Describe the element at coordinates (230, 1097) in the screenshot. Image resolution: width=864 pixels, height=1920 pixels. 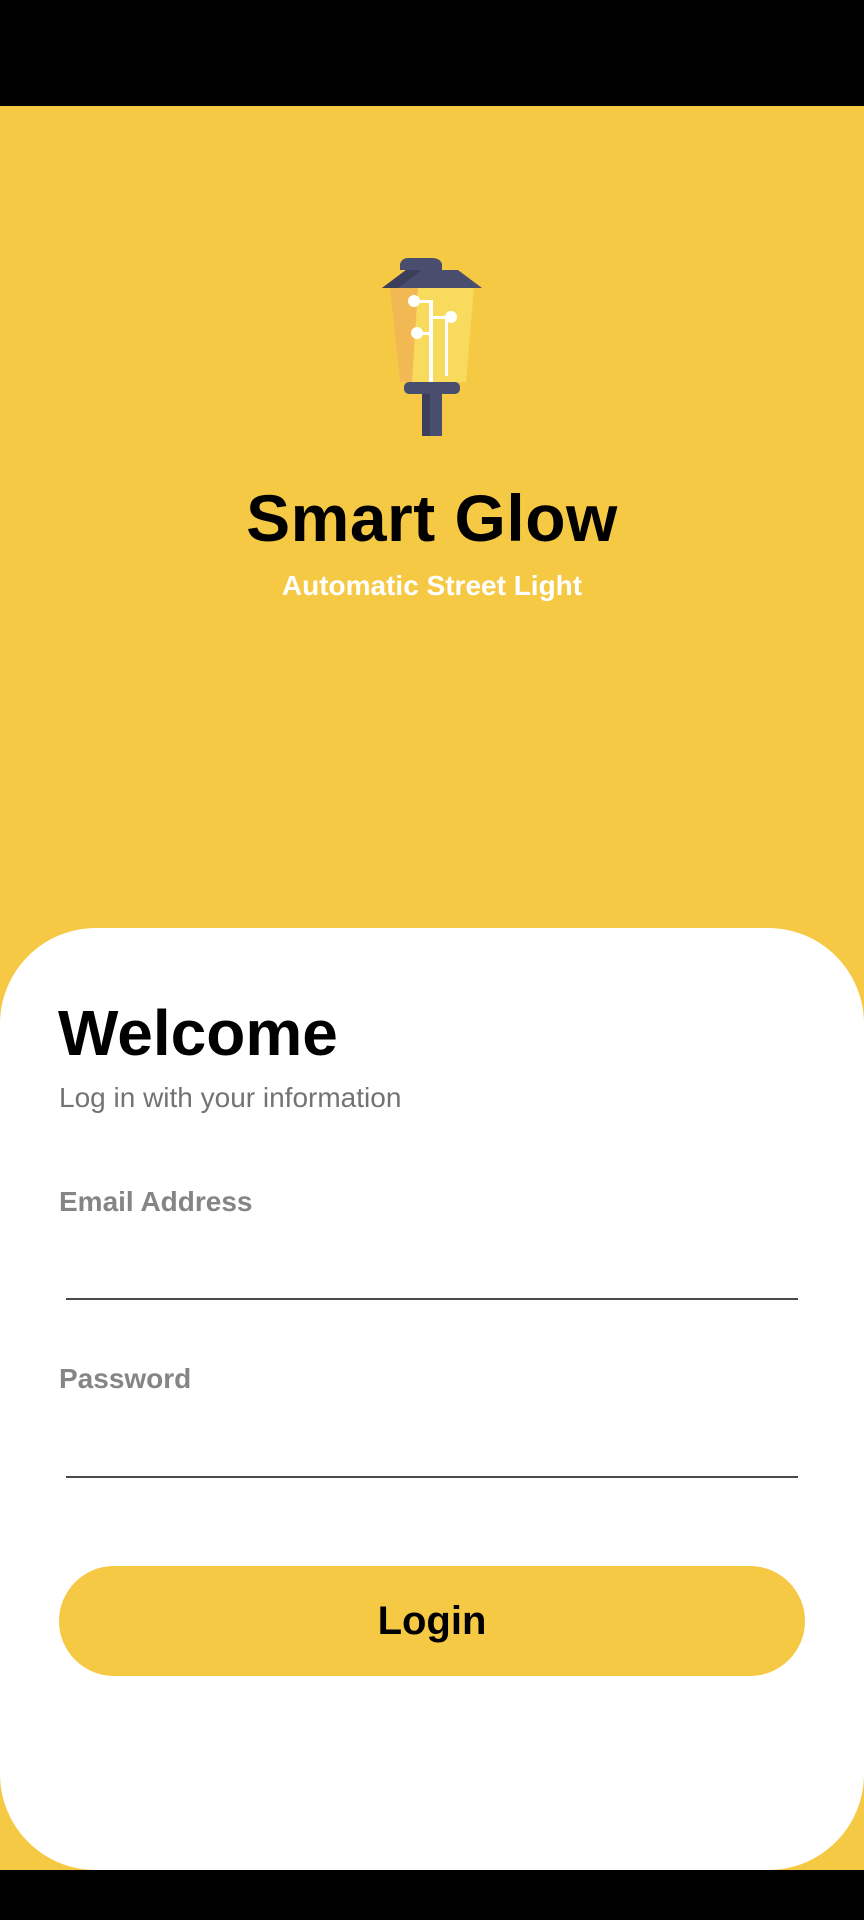
I see `welcome-subheading: Log in with your information` at that location.